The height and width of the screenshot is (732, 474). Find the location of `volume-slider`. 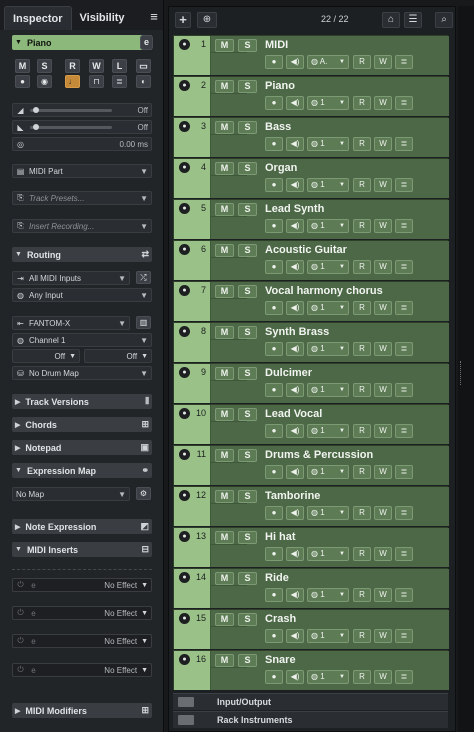

volume-slider is located at coordinates (71, 110).